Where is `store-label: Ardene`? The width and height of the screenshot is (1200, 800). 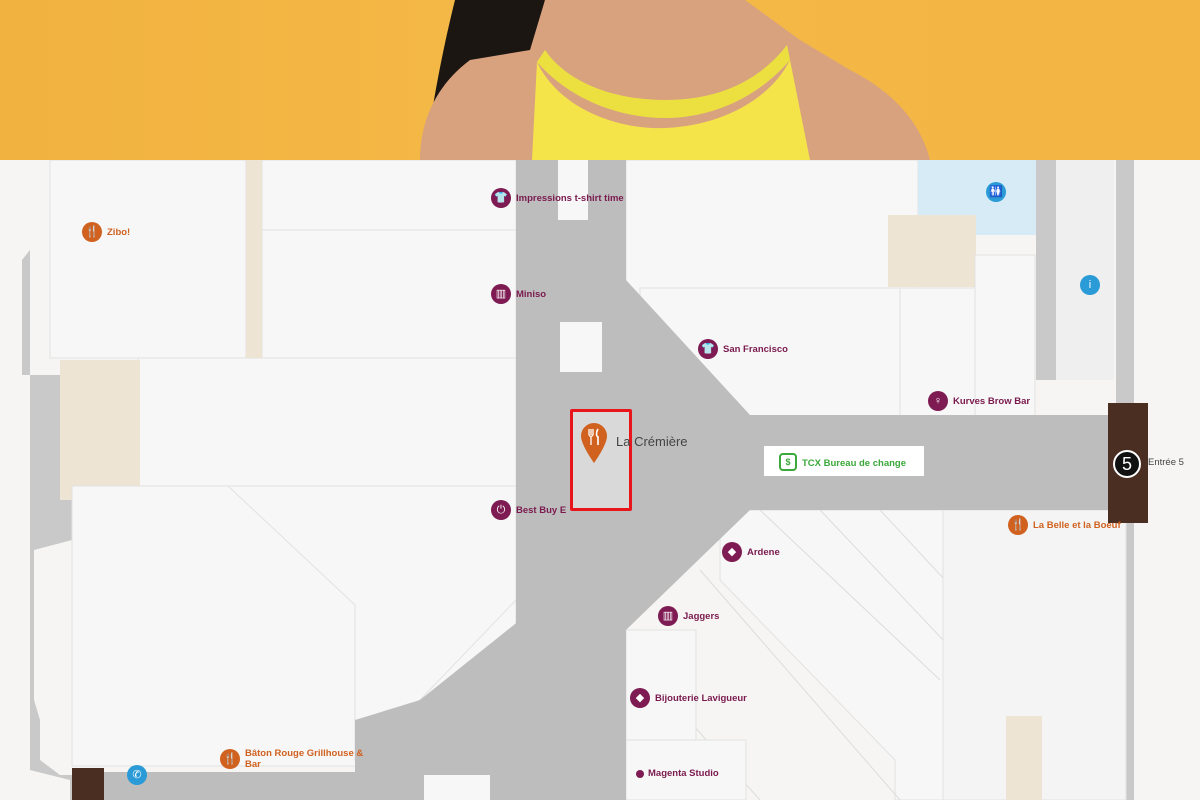 store-label: Ardene is located at coordinates (763, 552).